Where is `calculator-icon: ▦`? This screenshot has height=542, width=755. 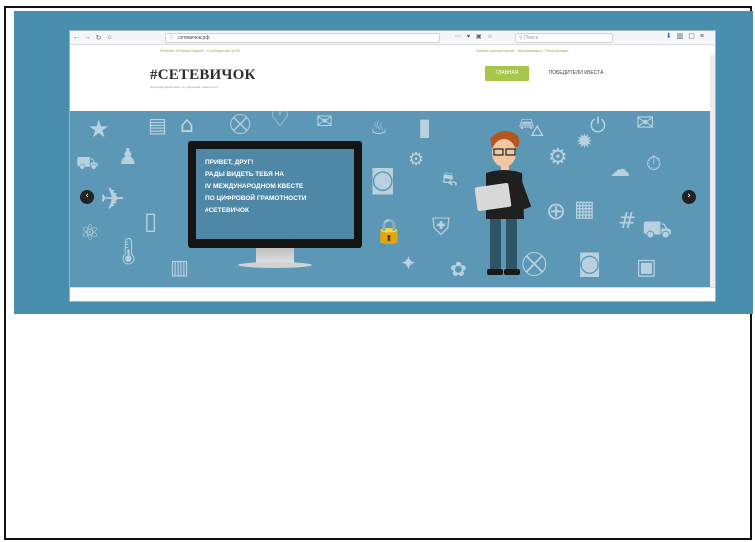 calculator-icon: ▦ is located at coordinates (584, 209).